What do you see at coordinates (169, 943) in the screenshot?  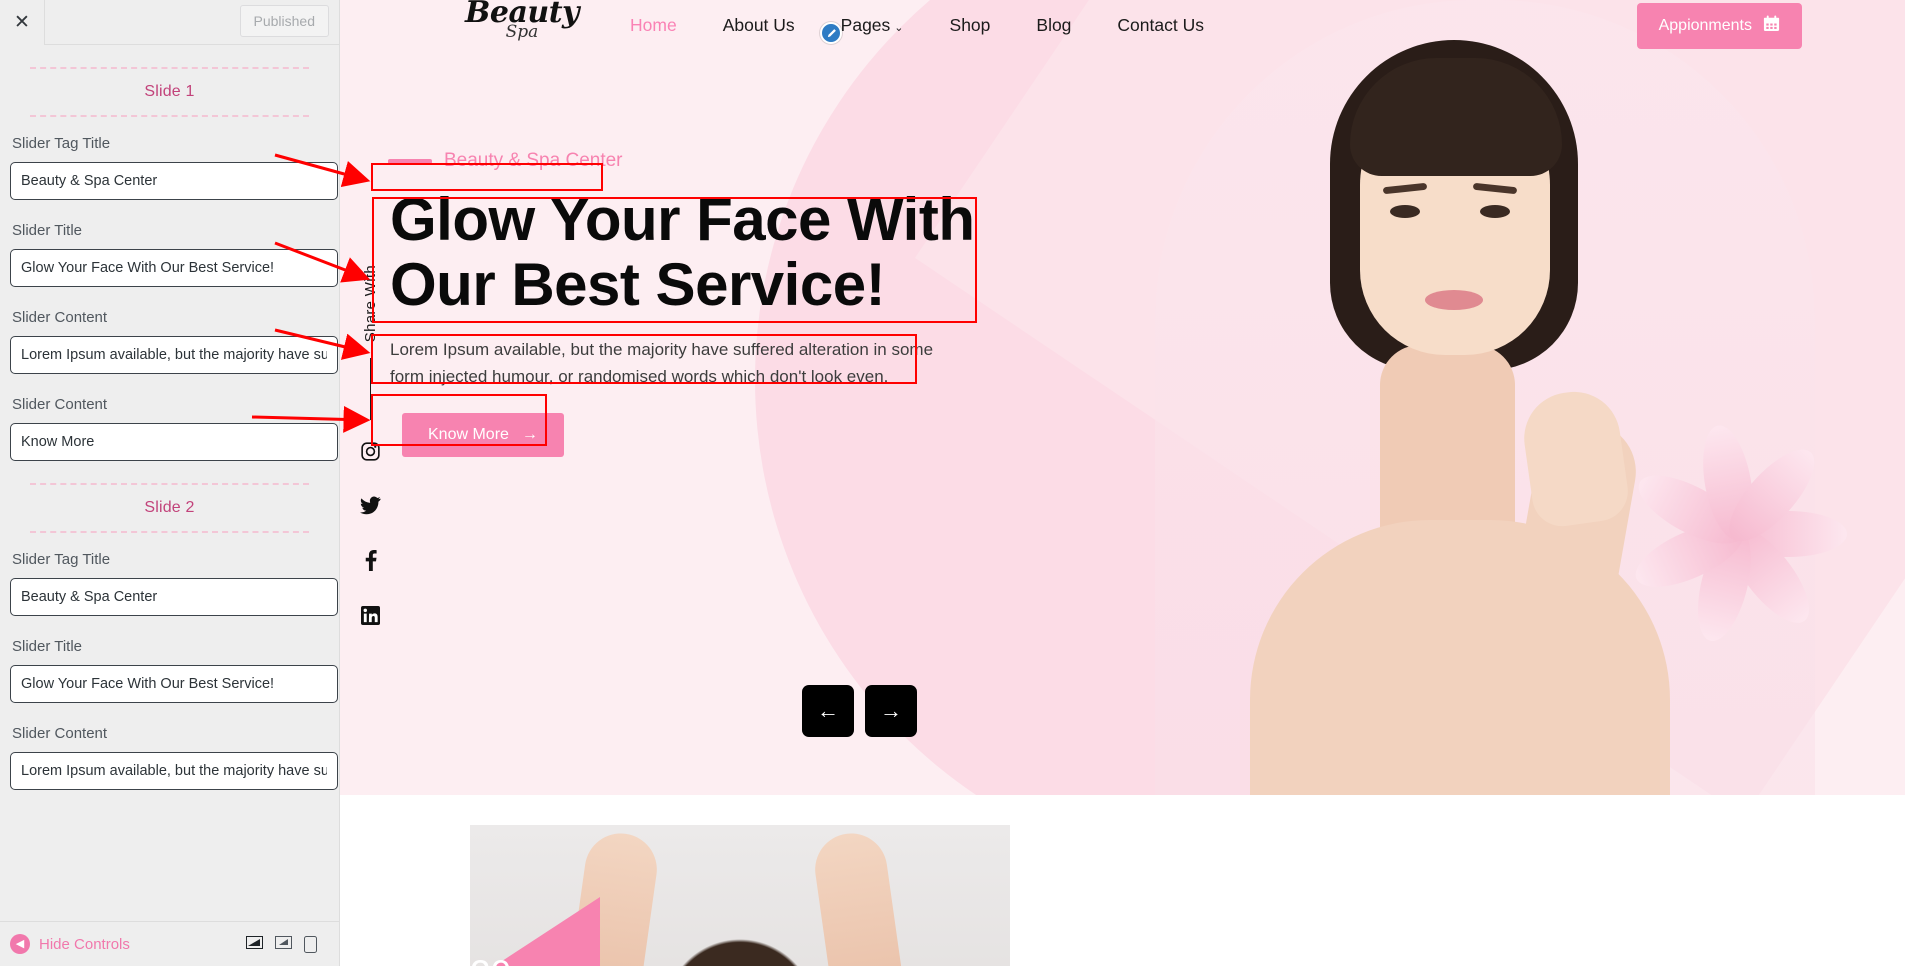 I see `customizer-footer: ◀ Hide Controls` at bounding box center [169, 943].